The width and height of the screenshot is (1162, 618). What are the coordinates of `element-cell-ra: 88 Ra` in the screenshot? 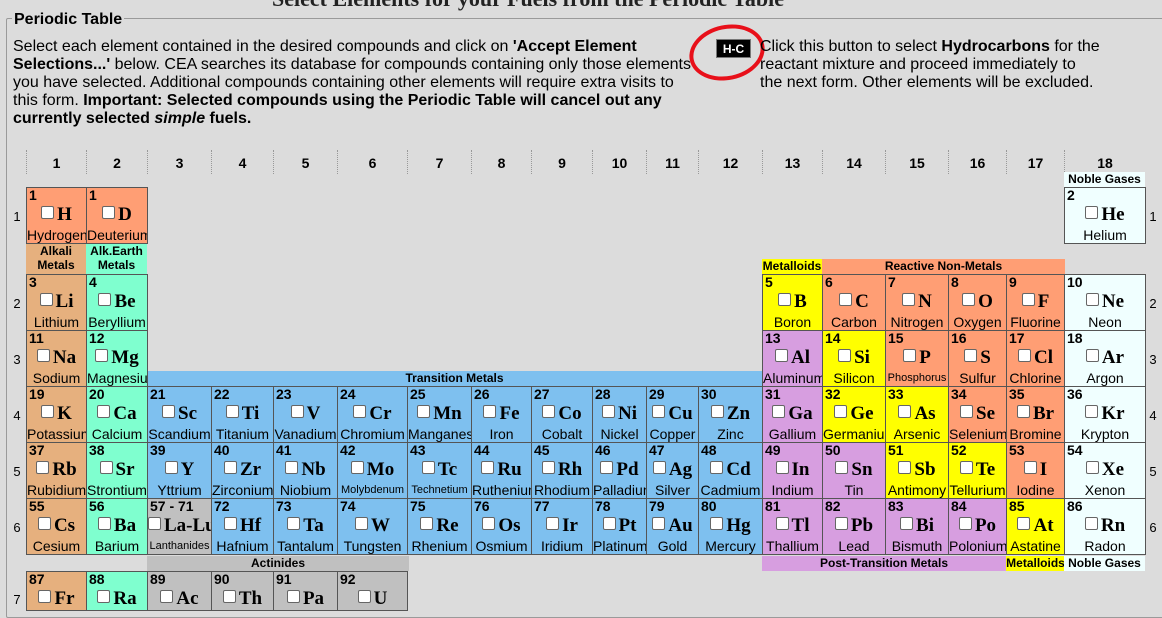 It's located at (117, 591).